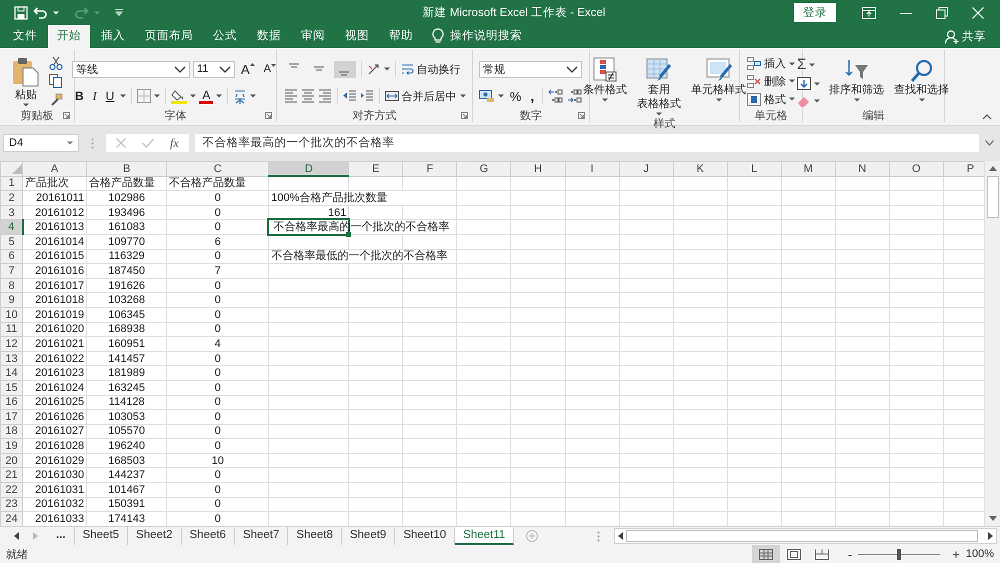  What do you see at coordinates (11, 300) in the screenshot?
I see `row-header: 9` at bounding box center [11, 300].